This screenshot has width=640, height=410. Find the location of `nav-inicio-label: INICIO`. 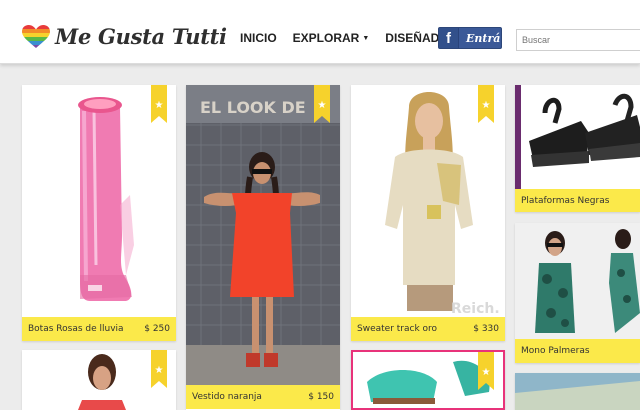

nav-inicio-label: INICIO is located at coordinates (258, 38).